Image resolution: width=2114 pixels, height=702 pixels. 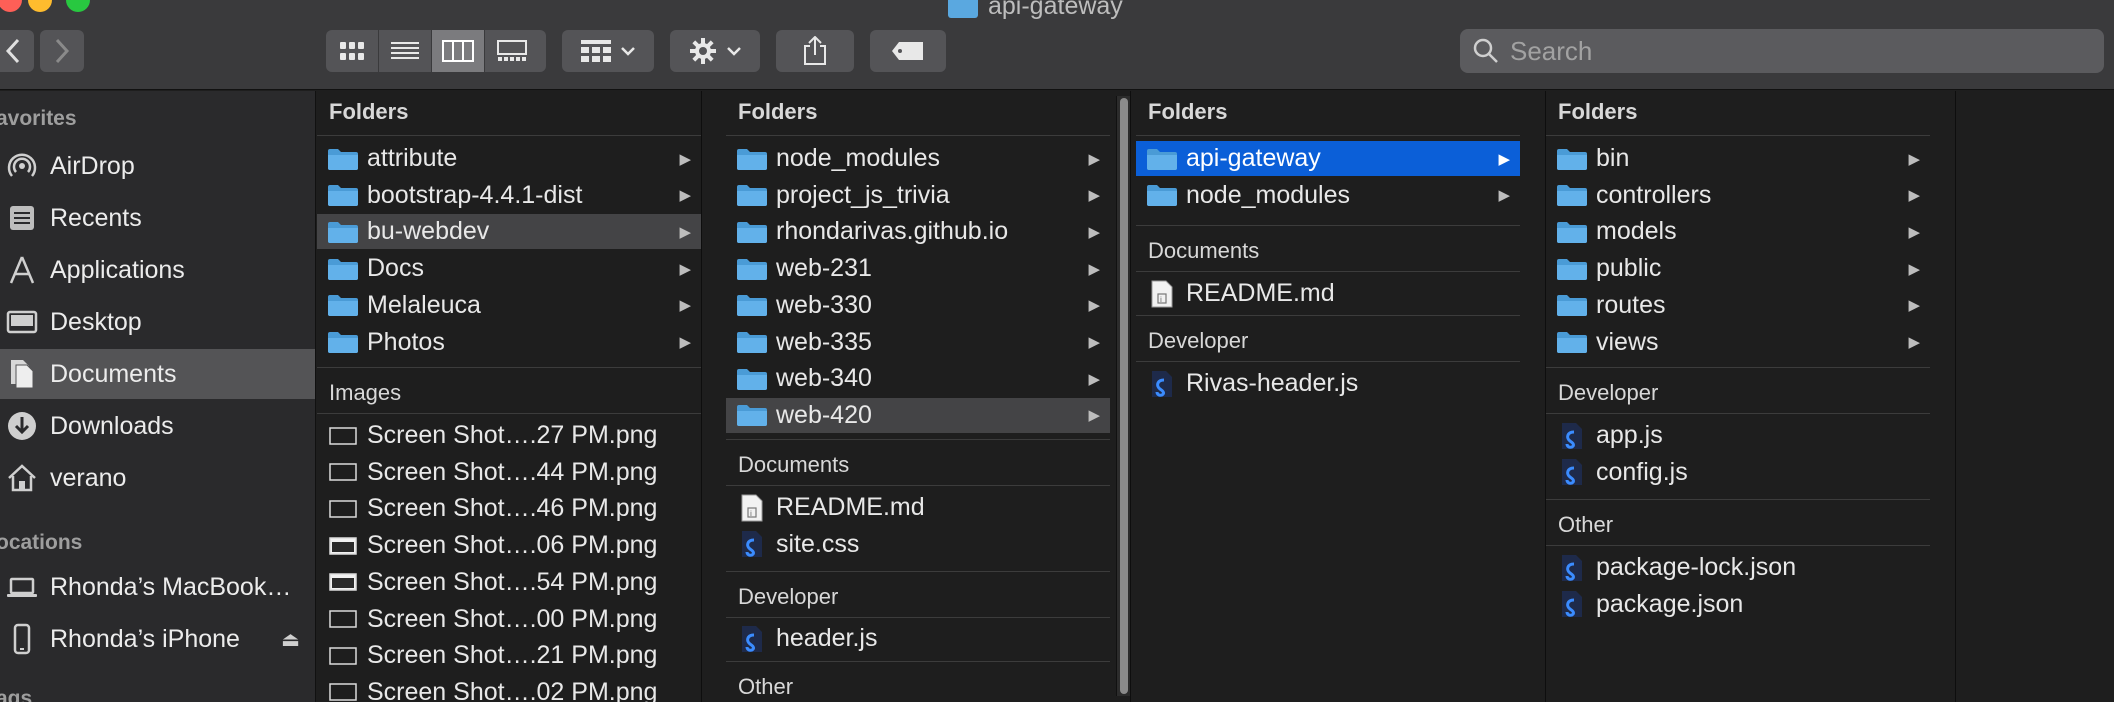 I want to click on sidebar-item-home: verano, so click(x=157, y=478).